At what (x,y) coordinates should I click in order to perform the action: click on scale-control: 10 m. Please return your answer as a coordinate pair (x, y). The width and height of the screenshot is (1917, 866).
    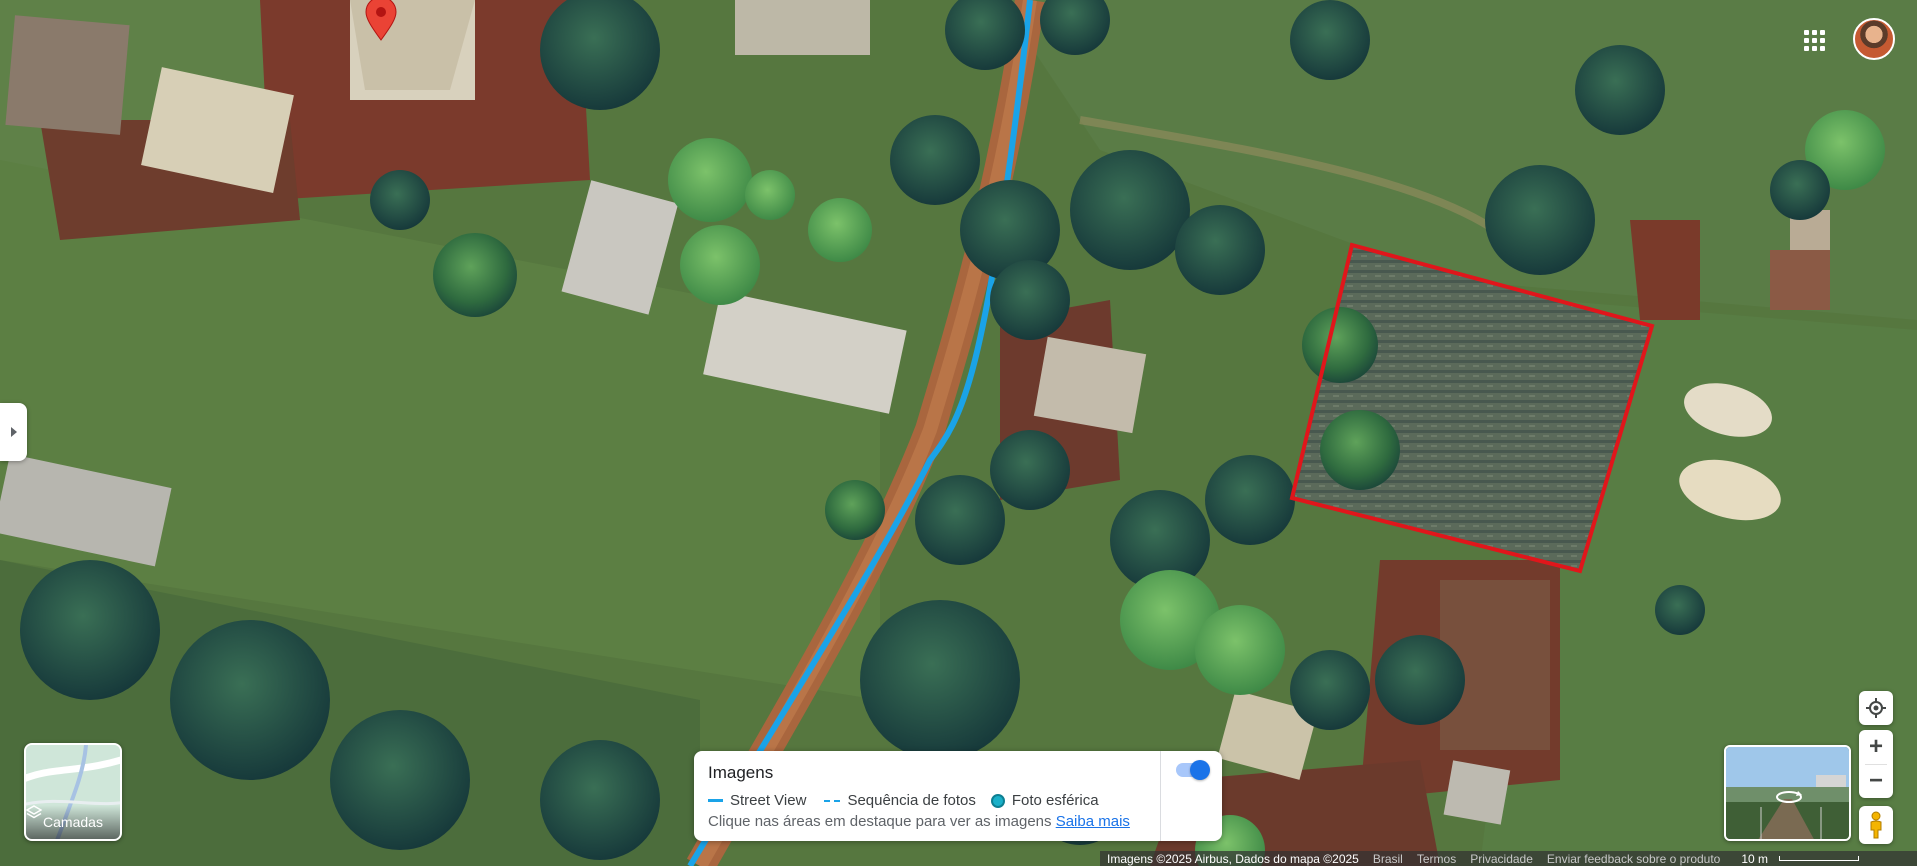
    Looking at the image, I should click on (1796, 859).